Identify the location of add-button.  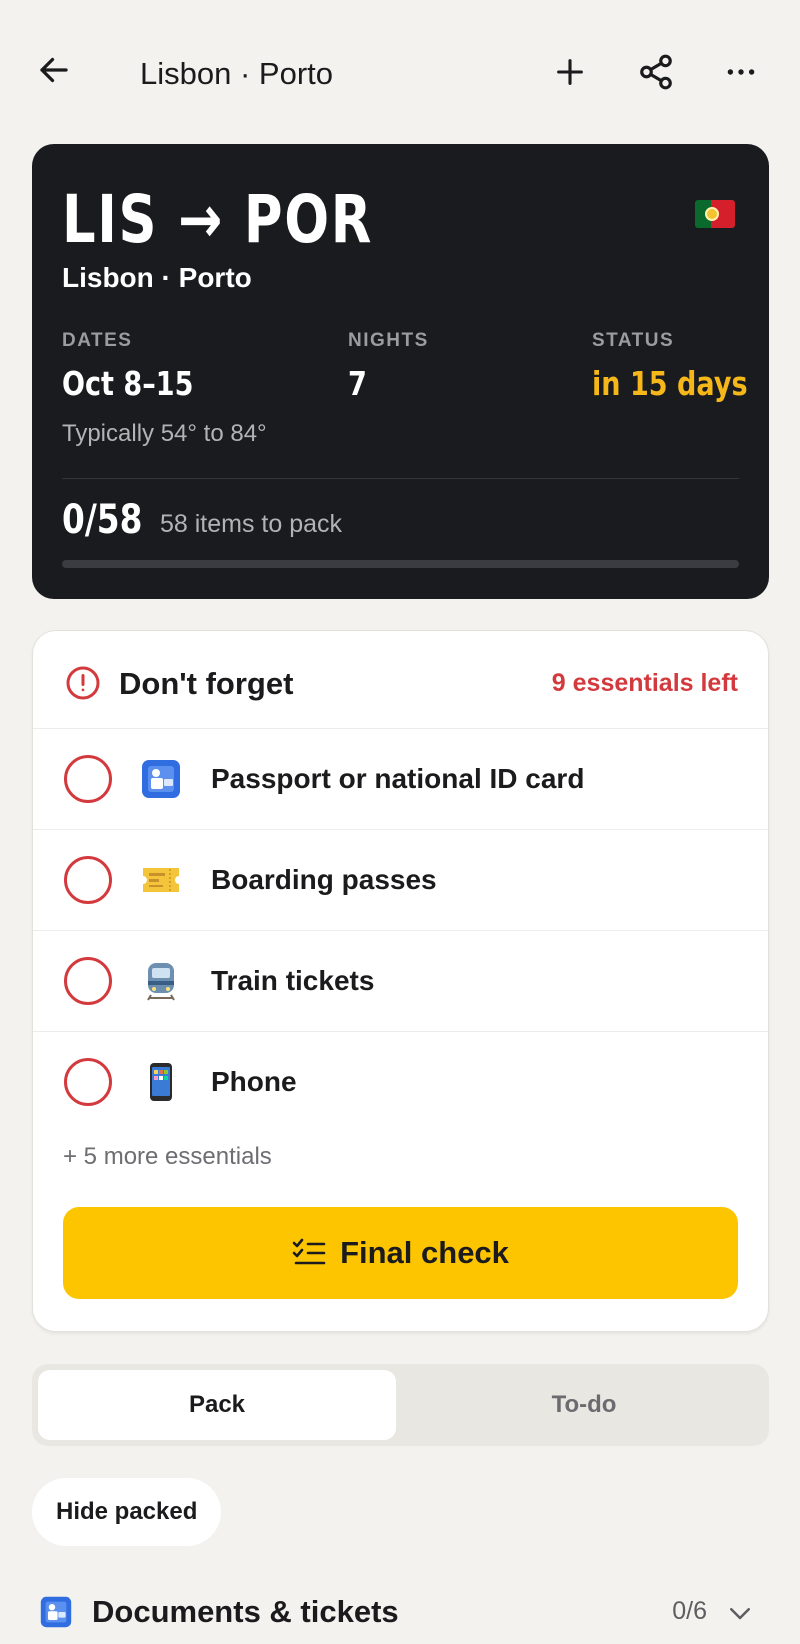
(570, 72).